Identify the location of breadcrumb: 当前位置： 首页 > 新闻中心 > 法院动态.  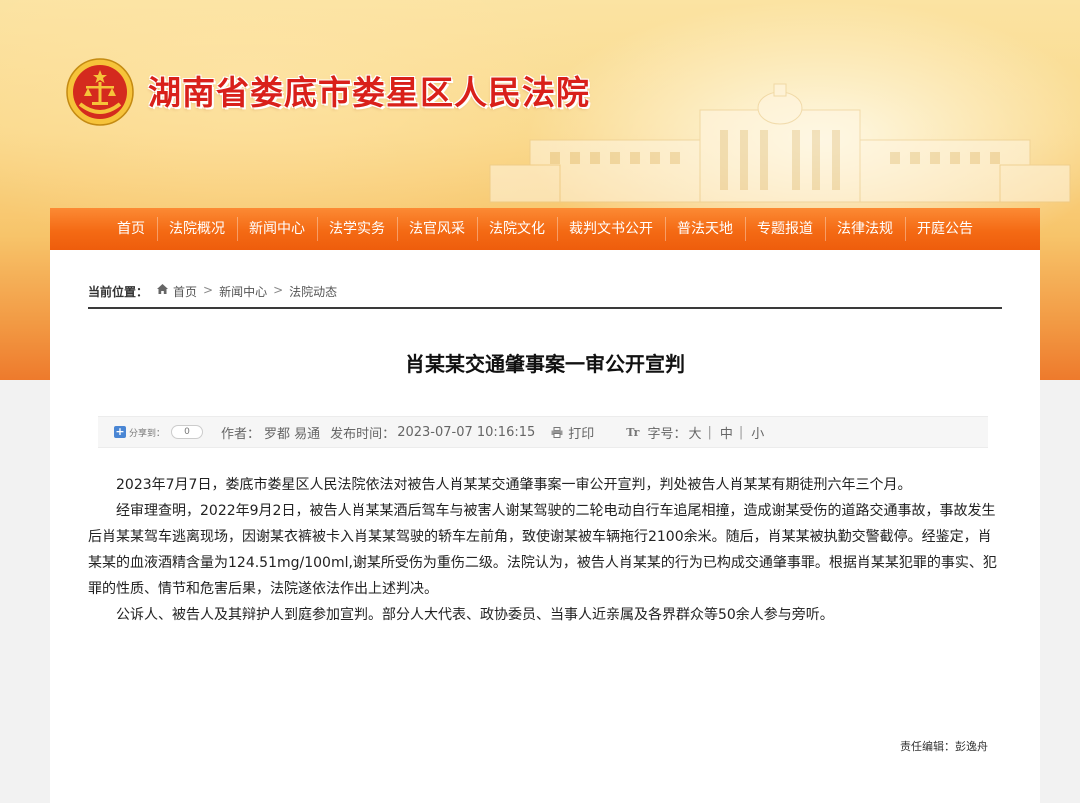
(545, 296).